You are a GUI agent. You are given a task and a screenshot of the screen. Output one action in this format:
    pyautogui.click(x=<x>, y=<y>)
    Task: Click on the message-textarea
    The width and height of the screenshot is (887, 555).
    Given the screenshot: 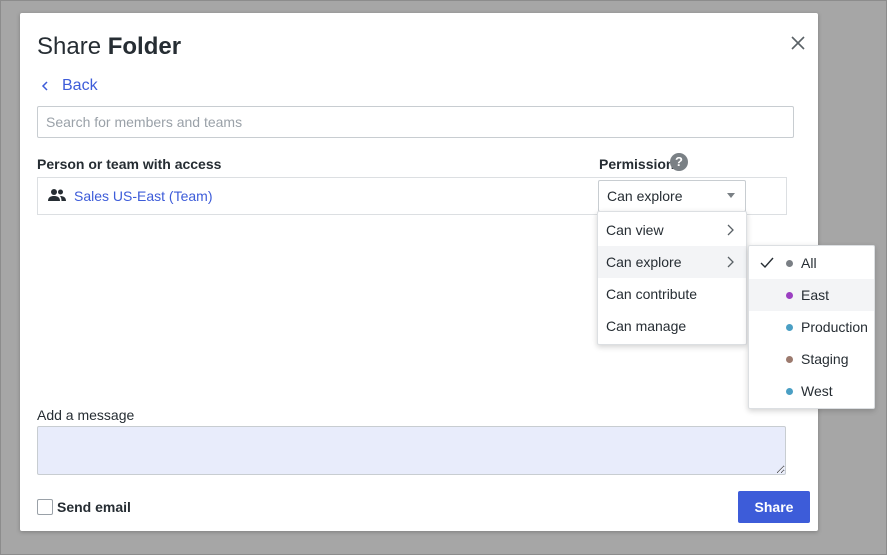 What is the action you would take?
    pyautogui.click(x=411, y=450)
    